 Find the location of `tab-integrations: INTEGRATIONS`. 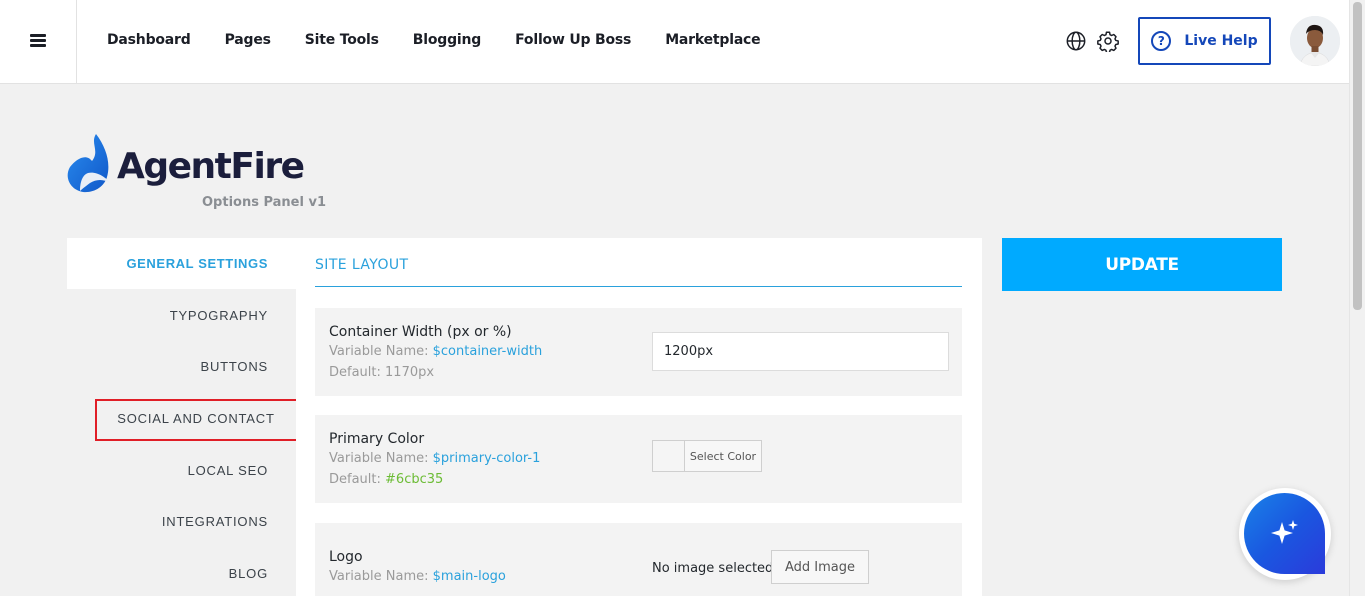

tab-integrations: INTEGRATIONS is located at coordinates (181, 521).